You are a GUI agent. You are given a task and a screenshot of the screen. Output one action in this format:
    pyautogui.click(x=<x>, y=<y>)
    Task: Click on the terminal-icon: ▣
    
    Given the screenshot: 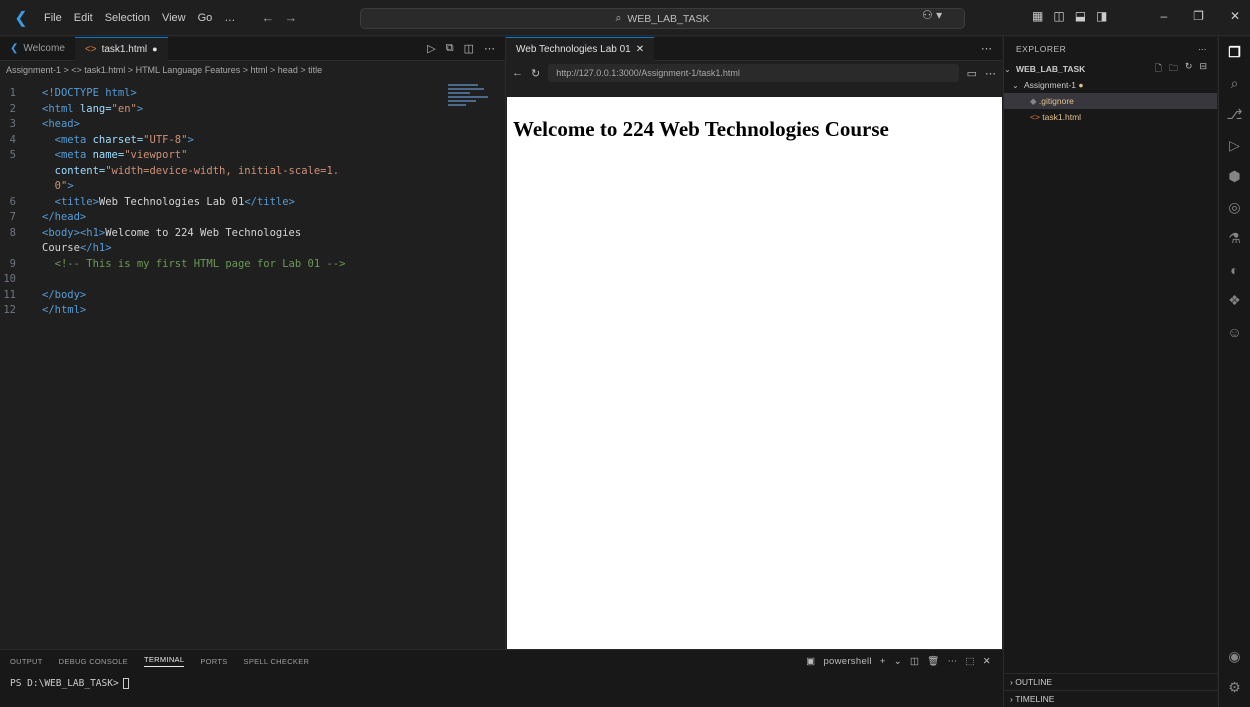 What is the action you would take?
    pyautogui.click(x=811, y=661)
    